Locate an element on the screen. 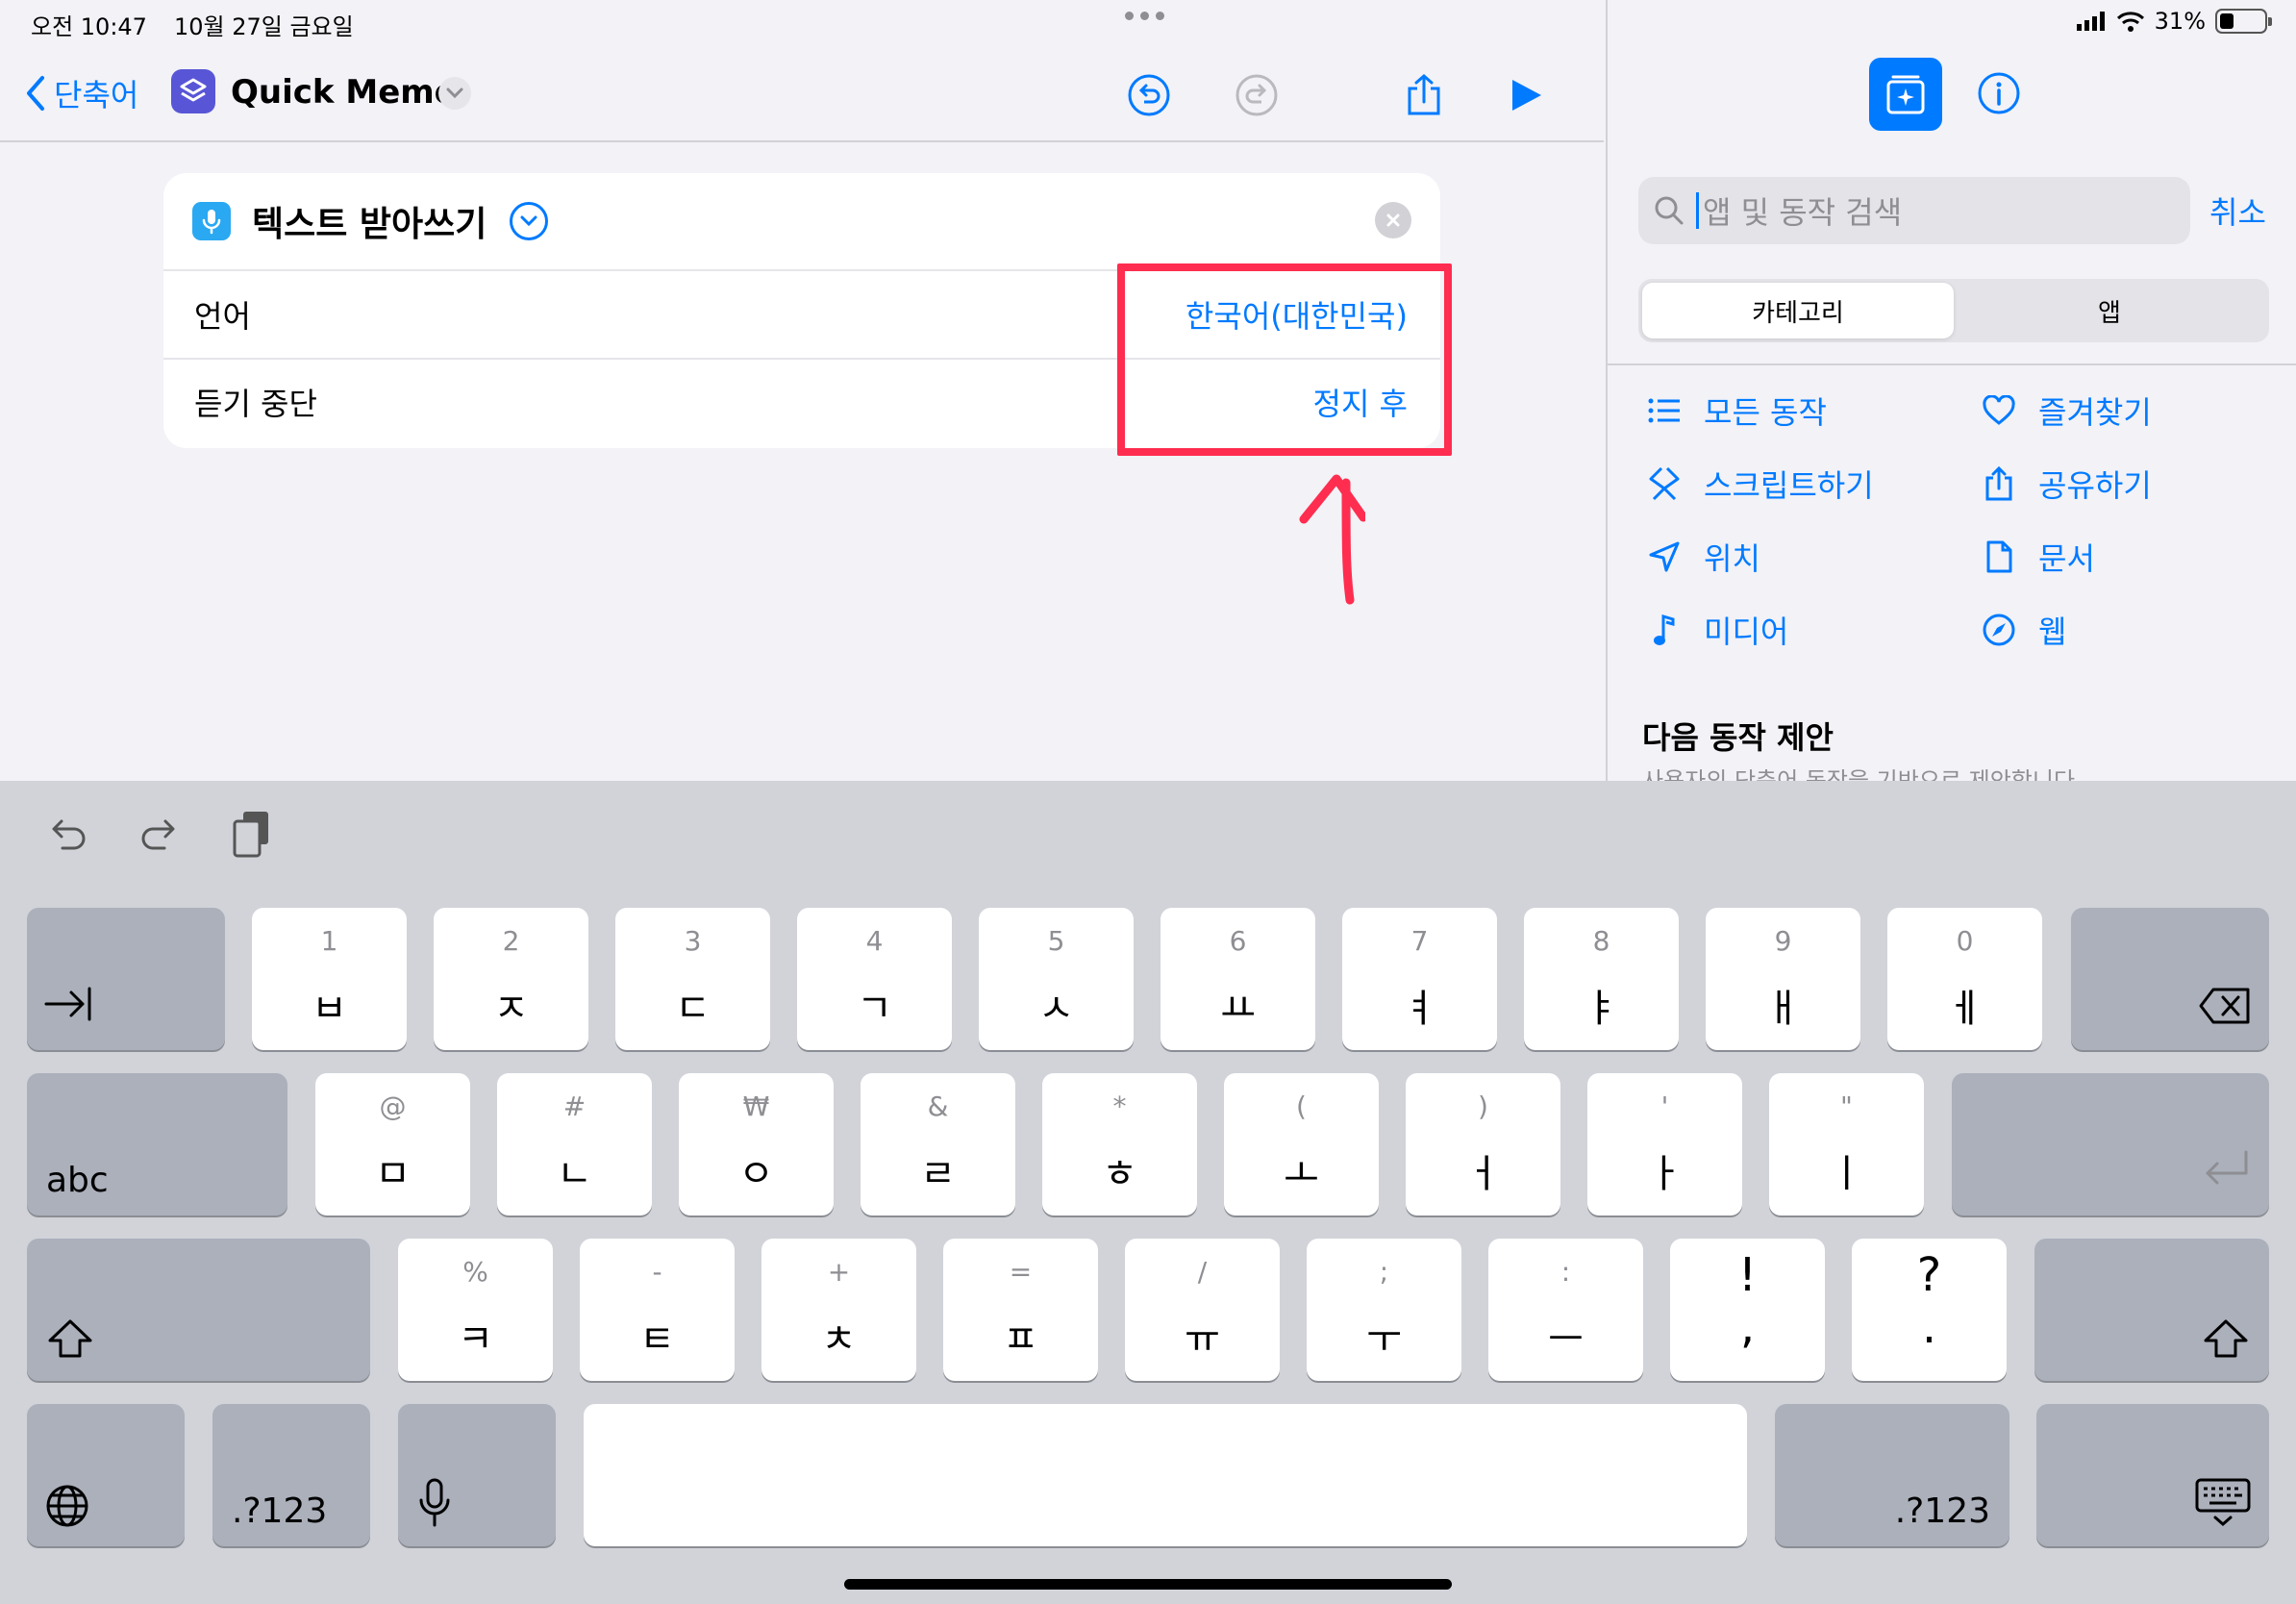  segmented-control: 카테고리 앱 is located at coordinates (1953, 310).